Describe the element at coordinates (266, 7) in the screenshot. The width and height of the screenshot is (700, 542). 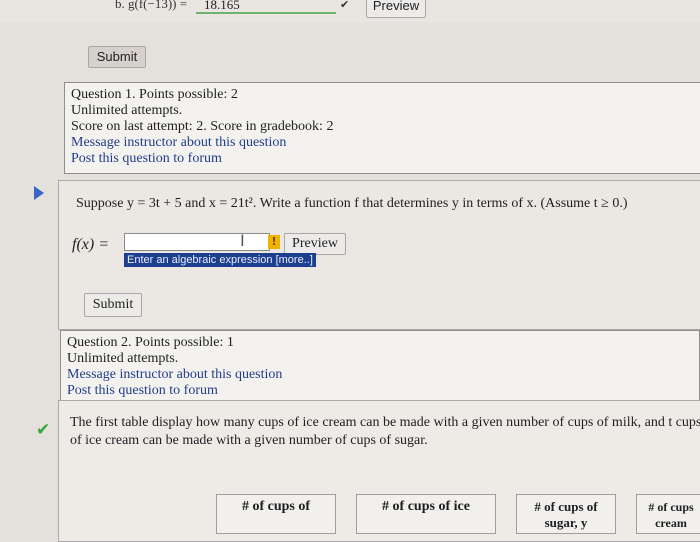
I see `previous-answer-field: 18.165` at that location.